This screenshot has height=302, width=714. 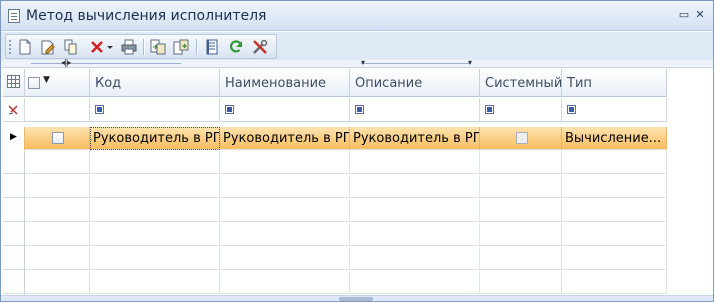 I want to click on filter-cell-select, so click(x=57, y=110).